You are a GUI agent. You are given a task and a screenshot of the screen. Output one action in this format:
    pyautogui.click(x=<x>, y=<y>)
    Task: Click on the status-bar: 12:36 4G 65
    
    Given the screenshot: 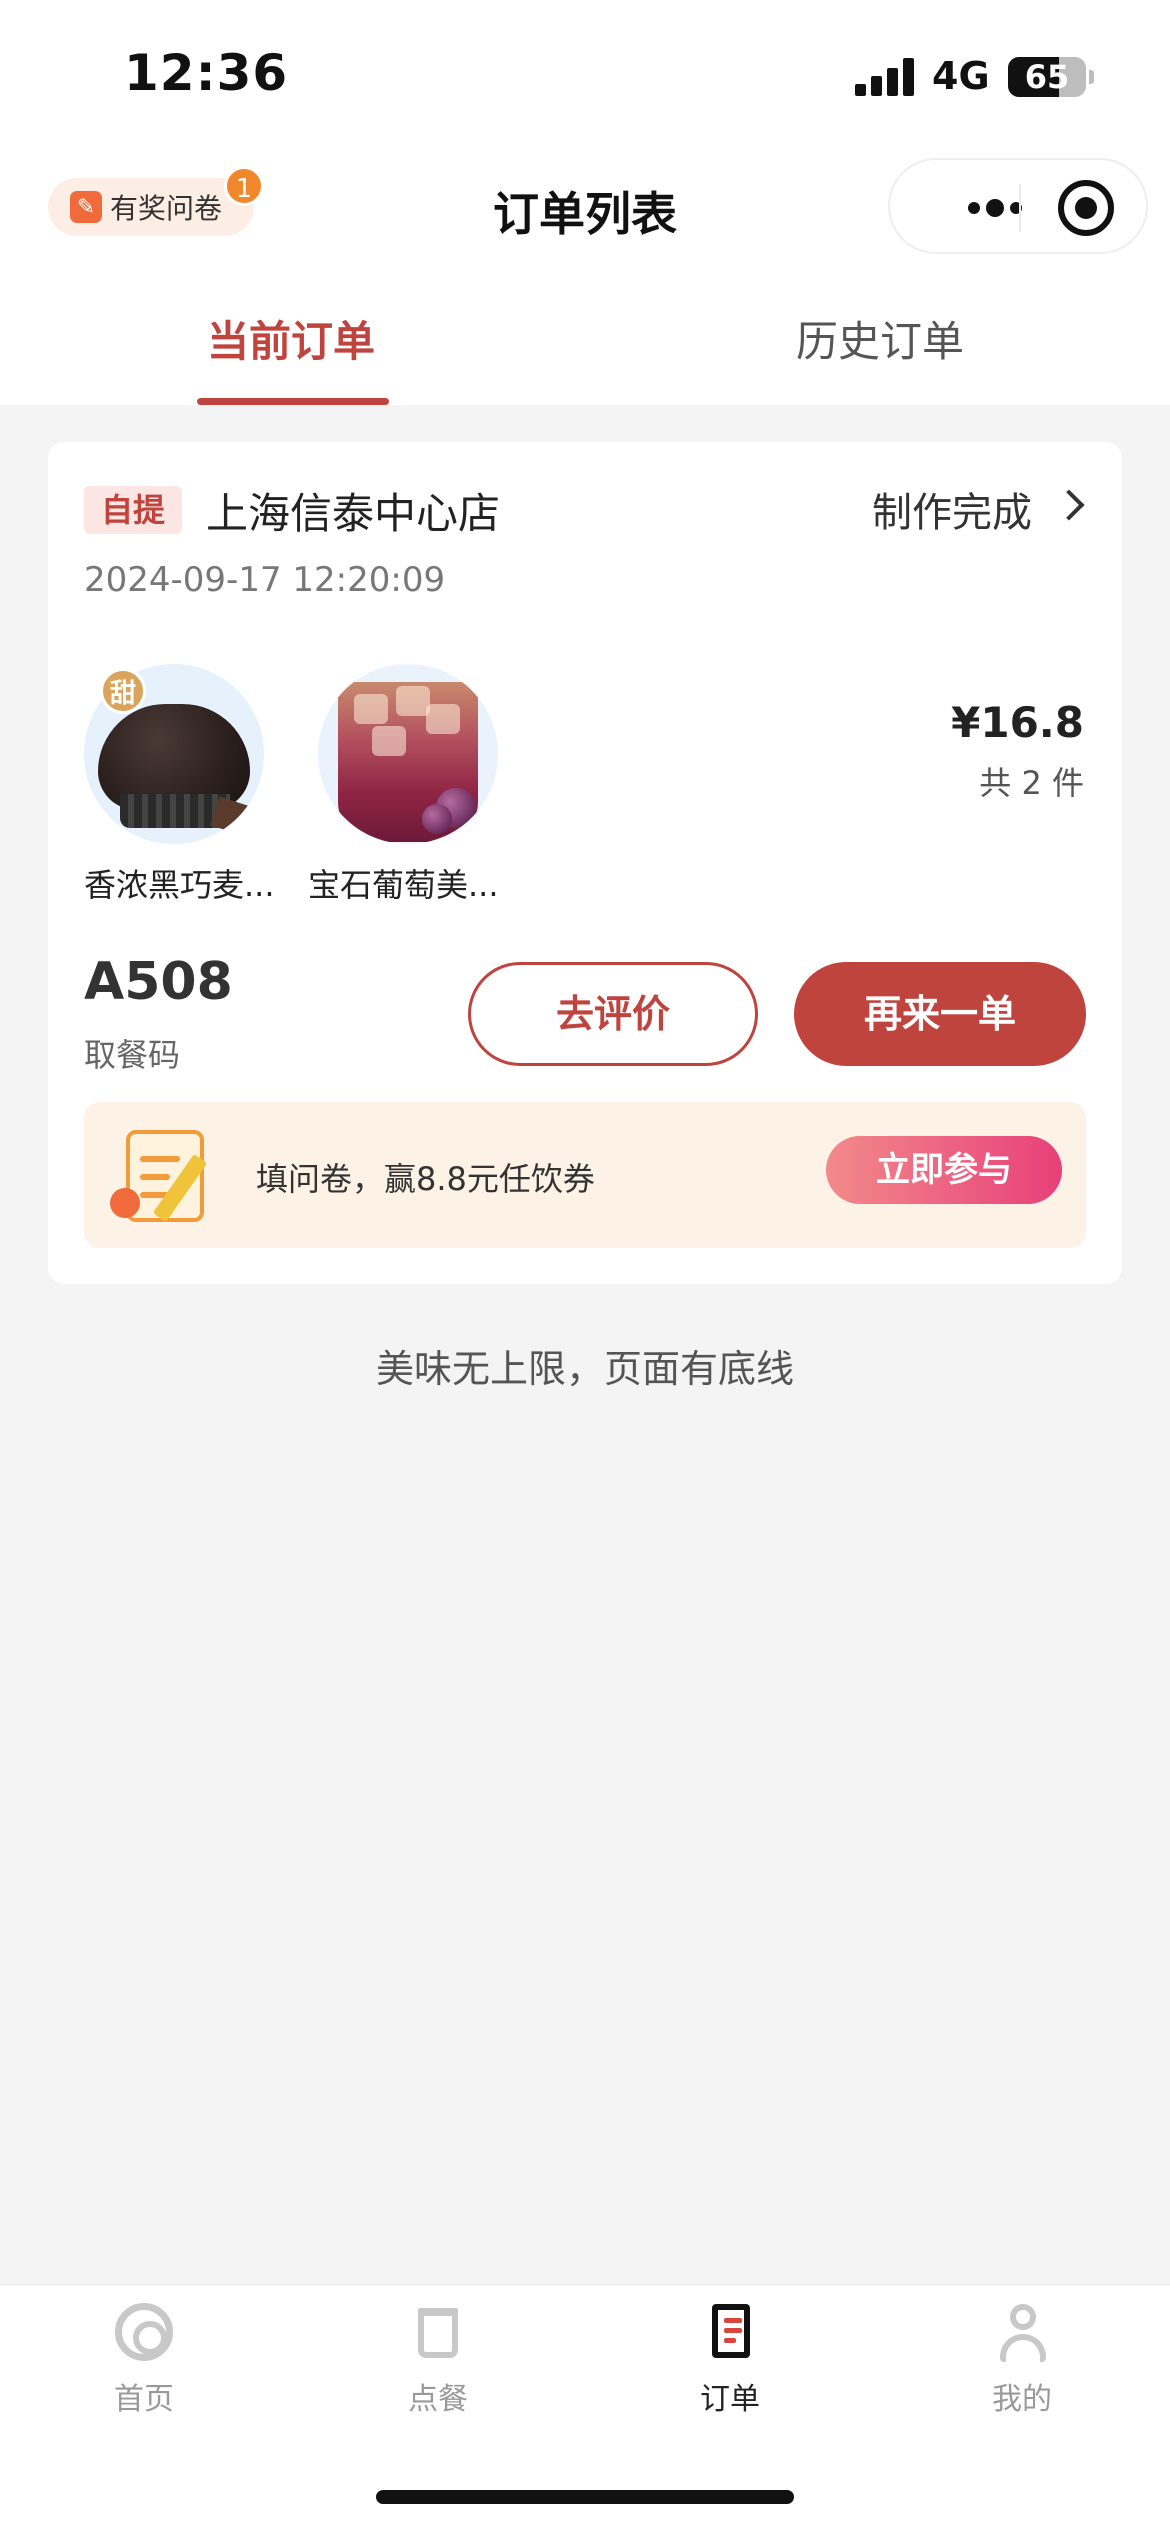 What is the action you would take?
    pyautogui.click(x=585, y=75)
    